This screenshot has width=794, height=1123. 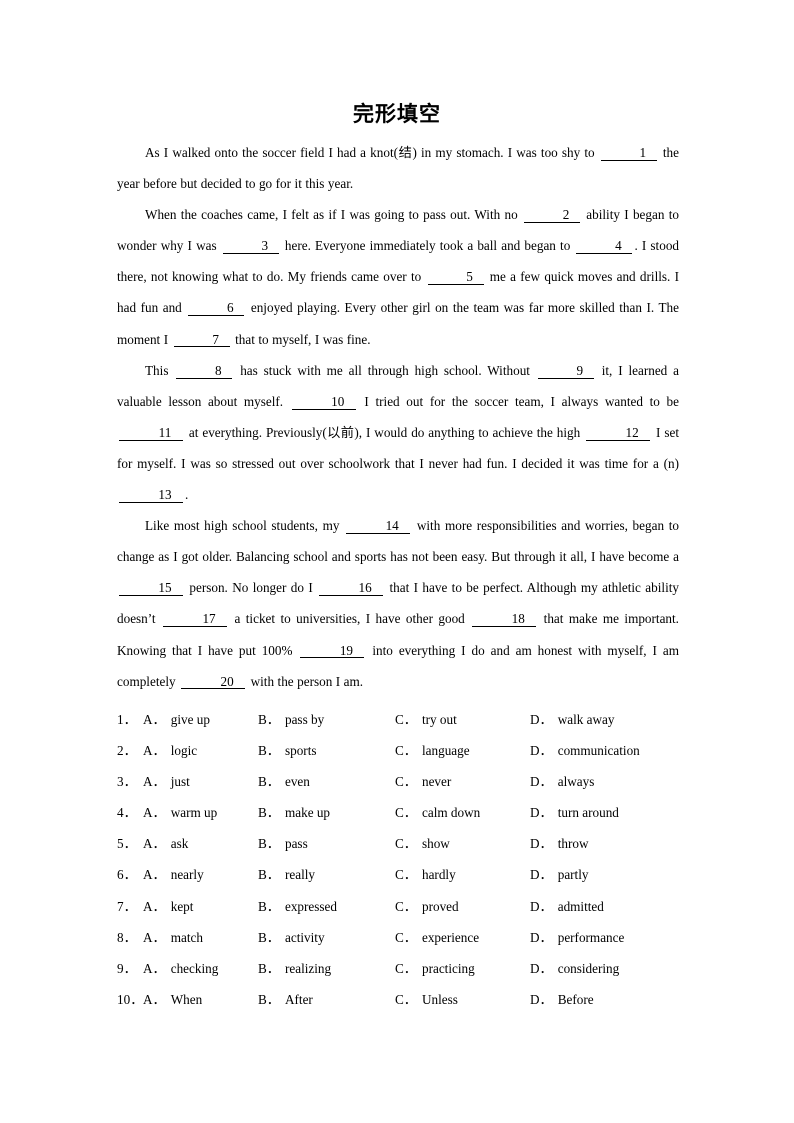 I want to click on answer-choice: A． give up, so click(x=176, y=719).